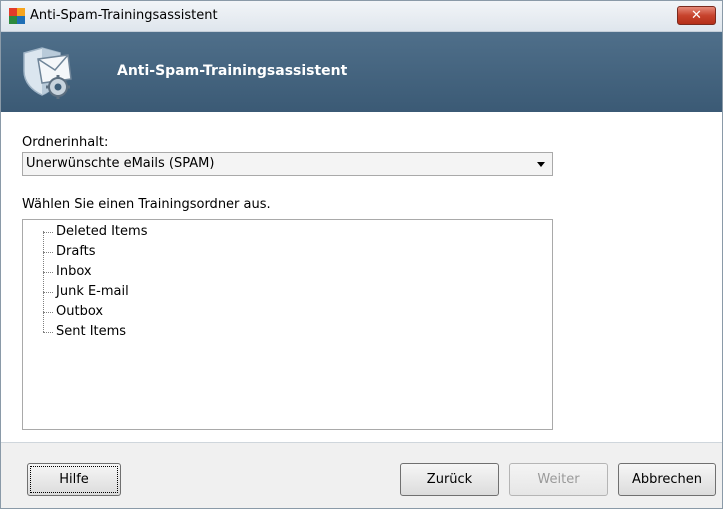  Describe the element at coordinates (120, 163) in the screenshot. I see `folder-content-value: Unerwünschte eMails (SPAM)` at that location.